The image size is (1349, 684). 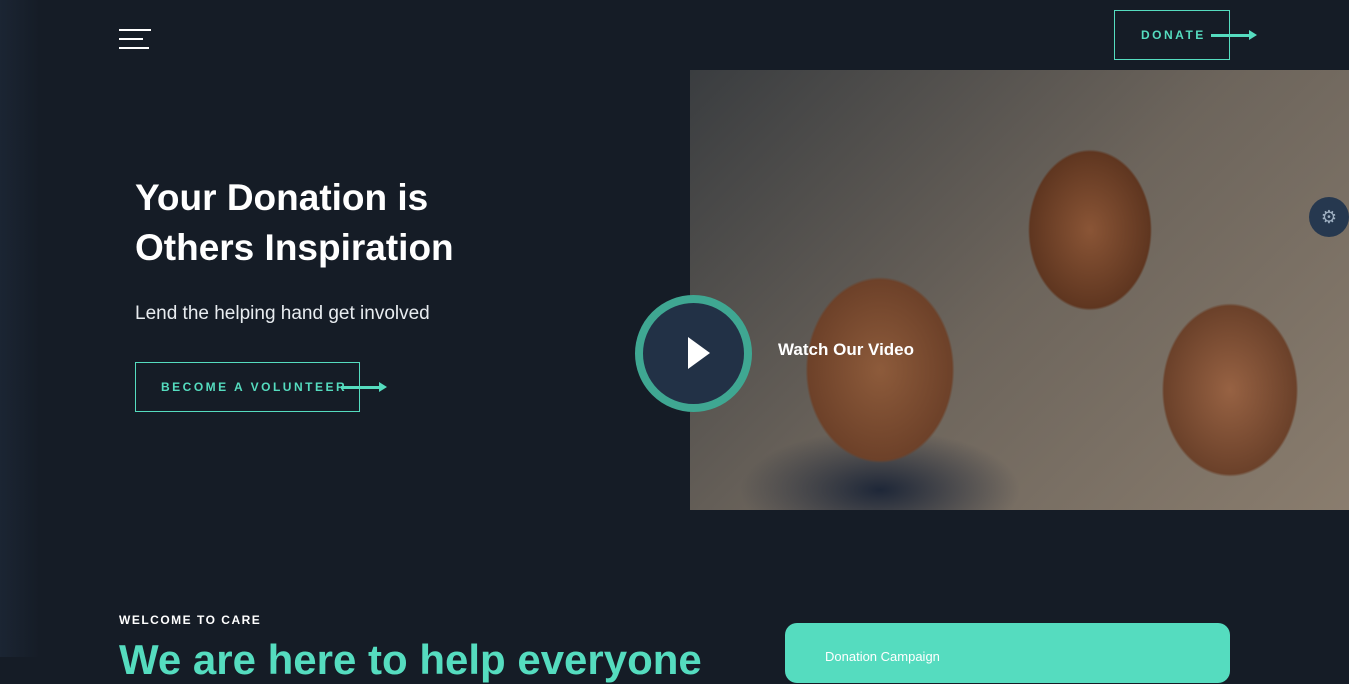 What do you see at coordinates (254, 387) in the screenshot?
I see `volunteer-label: BECOME A VOLUNTEER` at bounding box center [254, 387].